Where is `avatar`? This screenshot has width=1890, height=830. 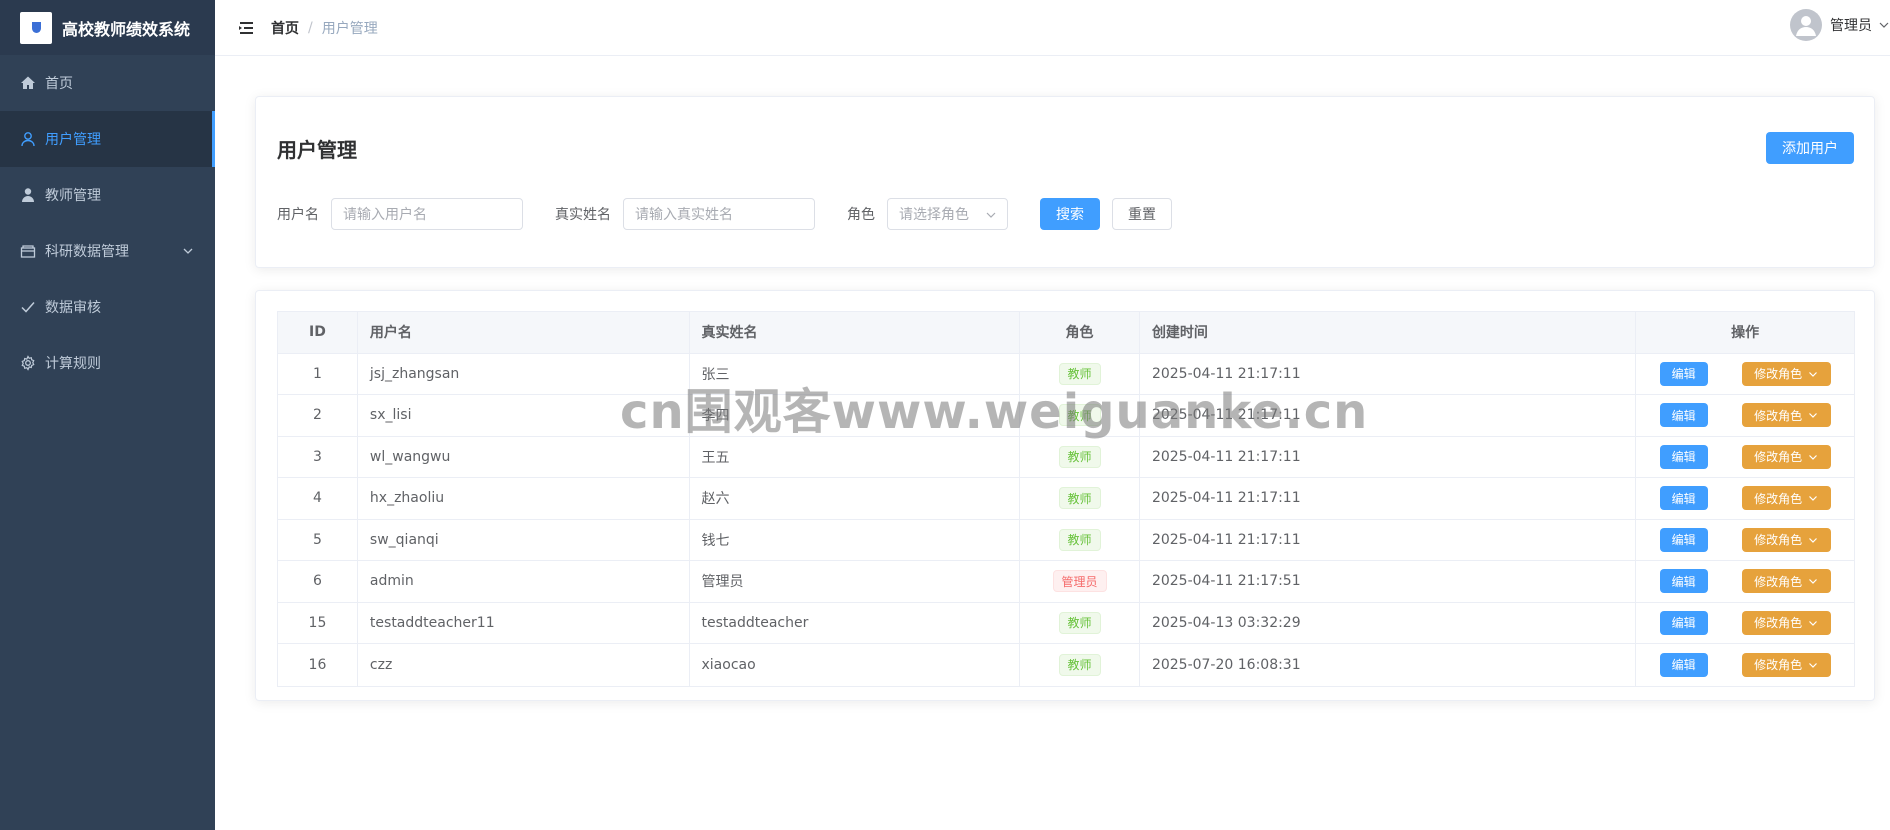 avatar is located at coordinates (1806, 25).